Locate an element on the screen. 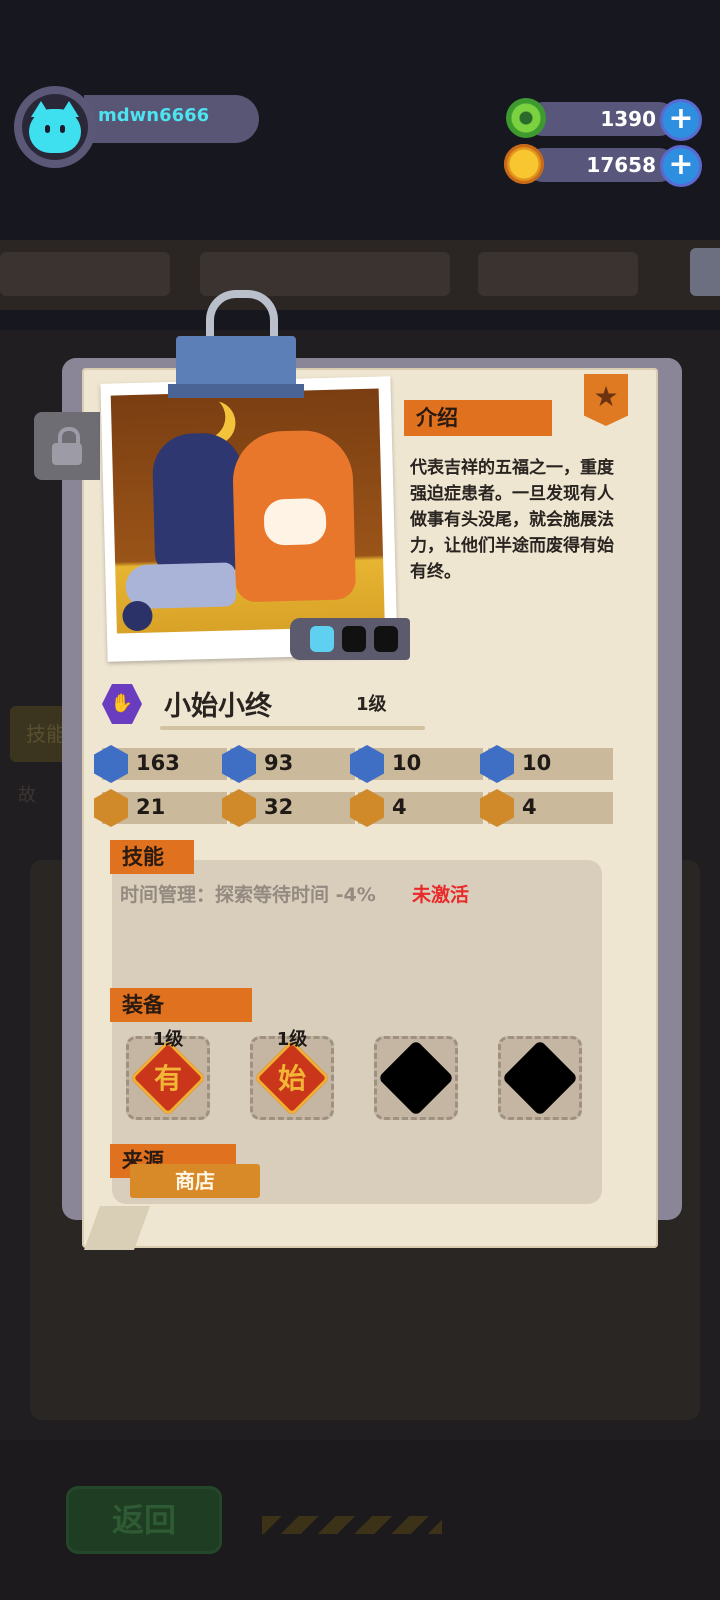  yarn-ball-icon is located at coordinates (137, 616).